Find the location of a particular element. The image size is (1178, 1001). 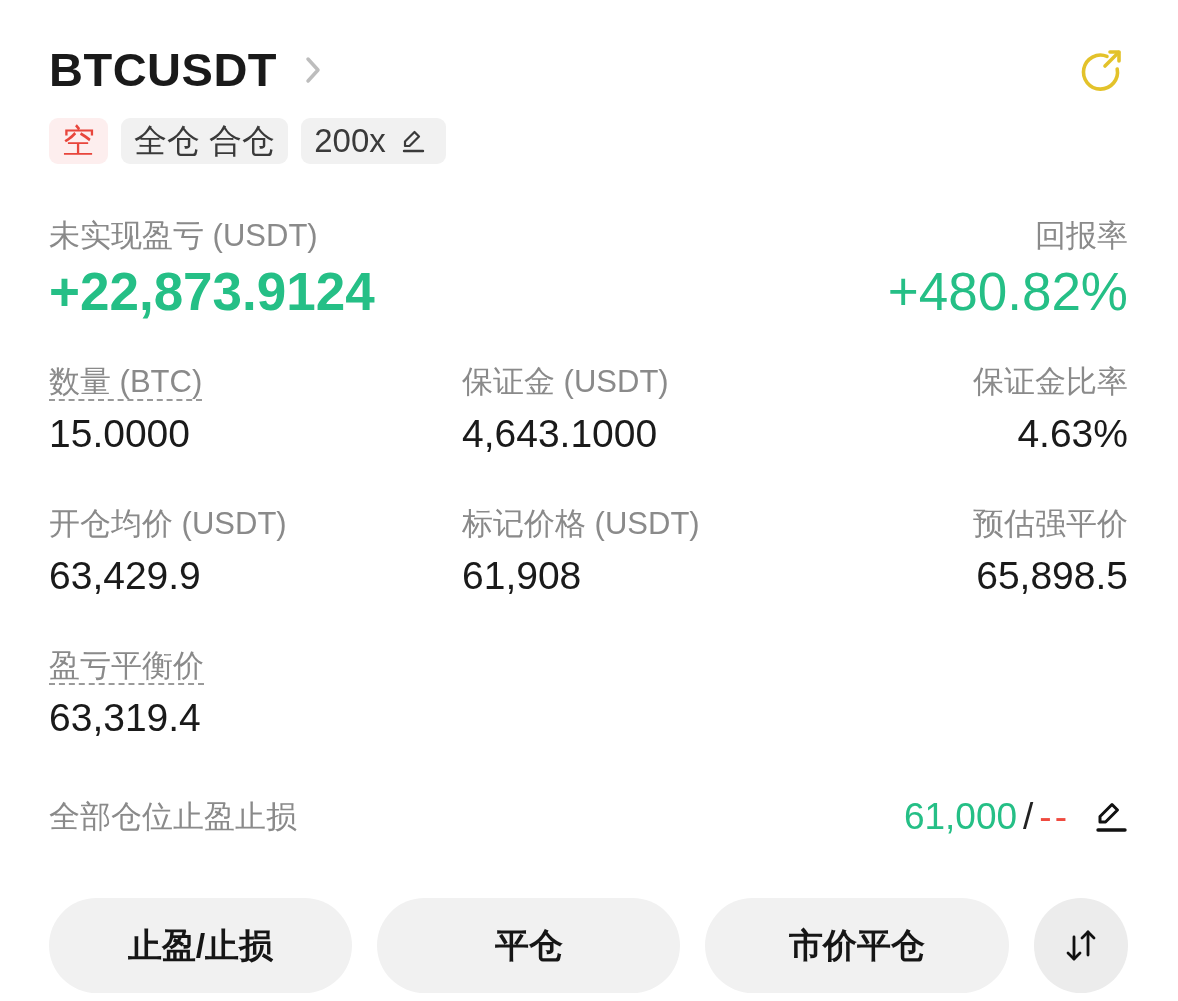

field-label: 开仓均价 (USDT) is located at coordinates (168, 524).